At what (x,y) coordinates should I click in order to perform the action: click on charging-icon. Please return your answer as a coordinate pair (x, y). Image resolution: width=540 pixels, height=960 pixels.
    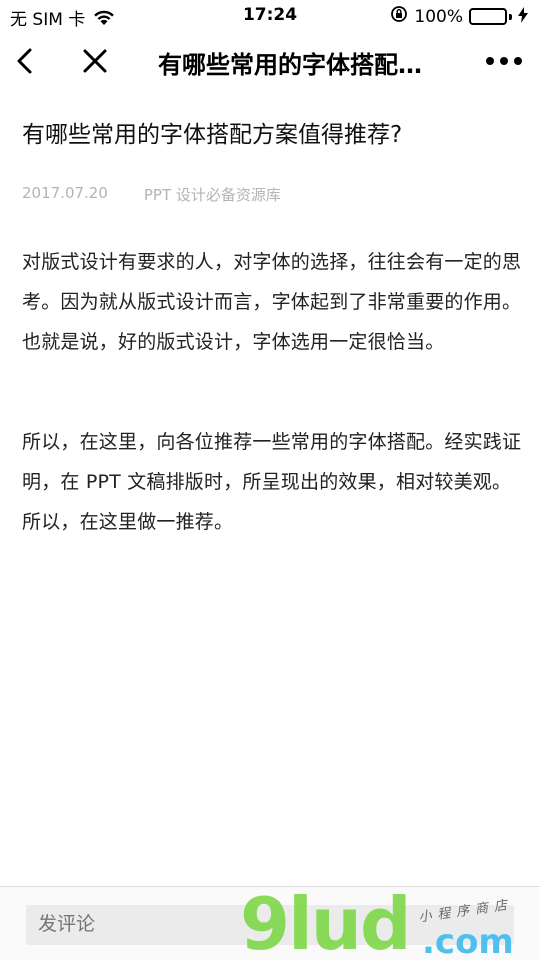
    Looking at the image, I should click on (523, 16).